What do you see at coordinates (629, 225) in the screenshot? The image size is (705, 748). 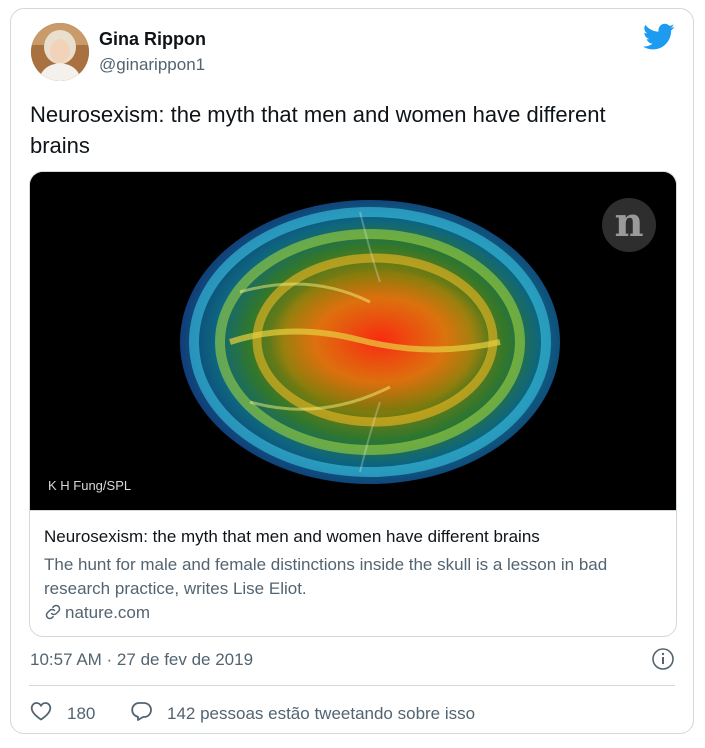 I see `nature-logo: n` at bounding box center [629, 225].